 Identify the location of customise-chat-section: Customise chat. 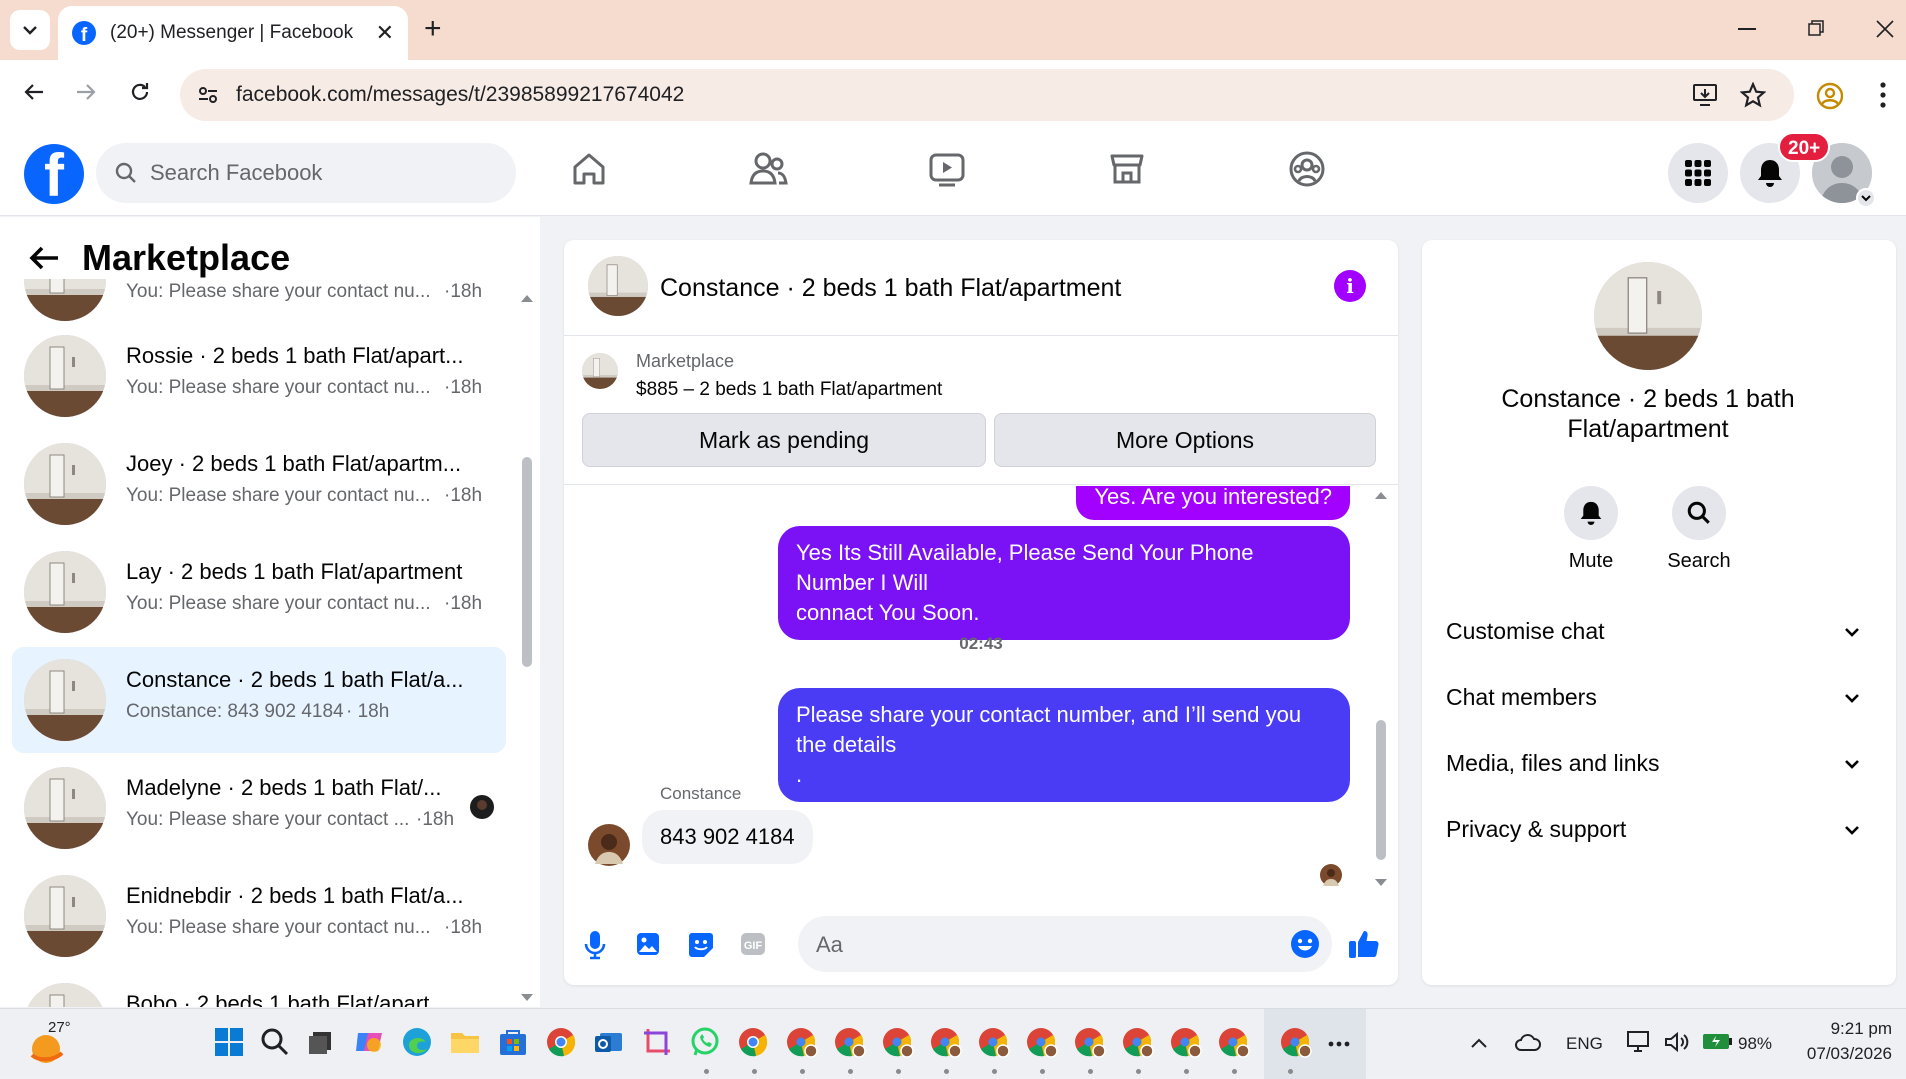
(1653, 631).